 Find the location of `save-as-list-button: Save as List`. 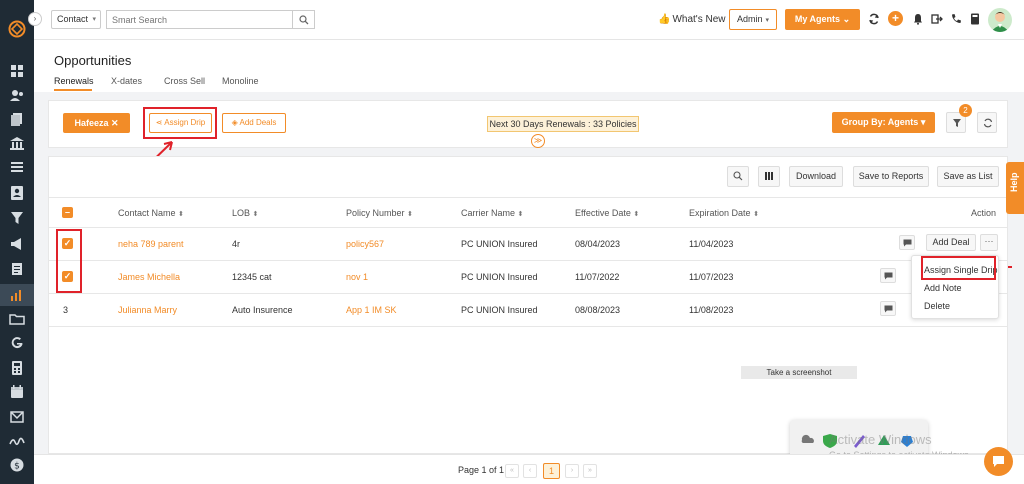

save-as-list-button: Save as List is located at coordinates (968, 176).